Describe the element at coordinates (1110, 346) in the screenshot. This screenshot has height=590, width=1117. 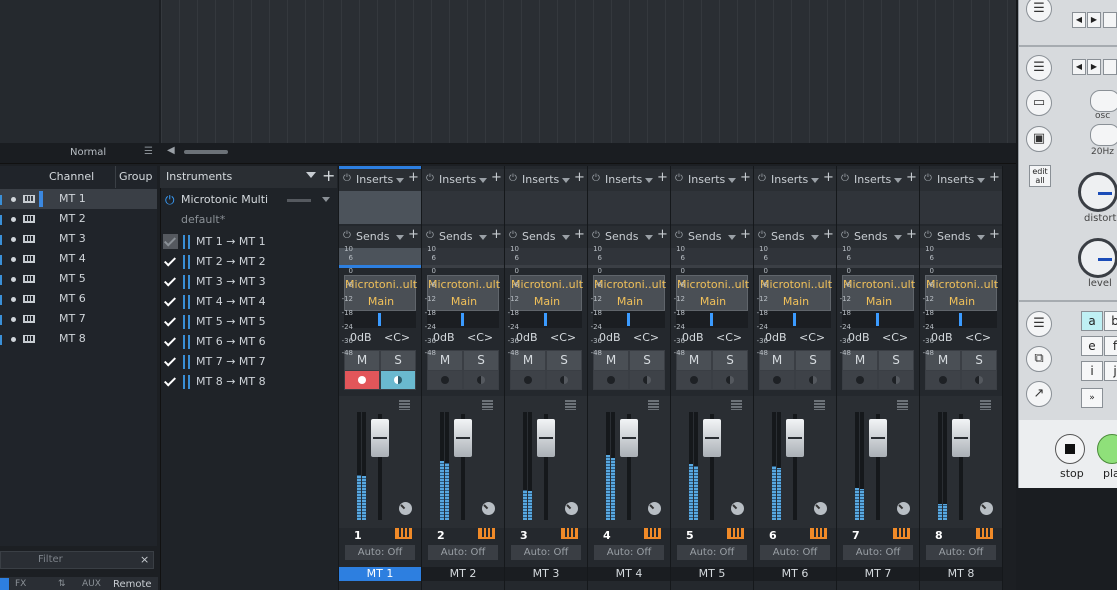
I see `pattern-button-f: f` at that location.